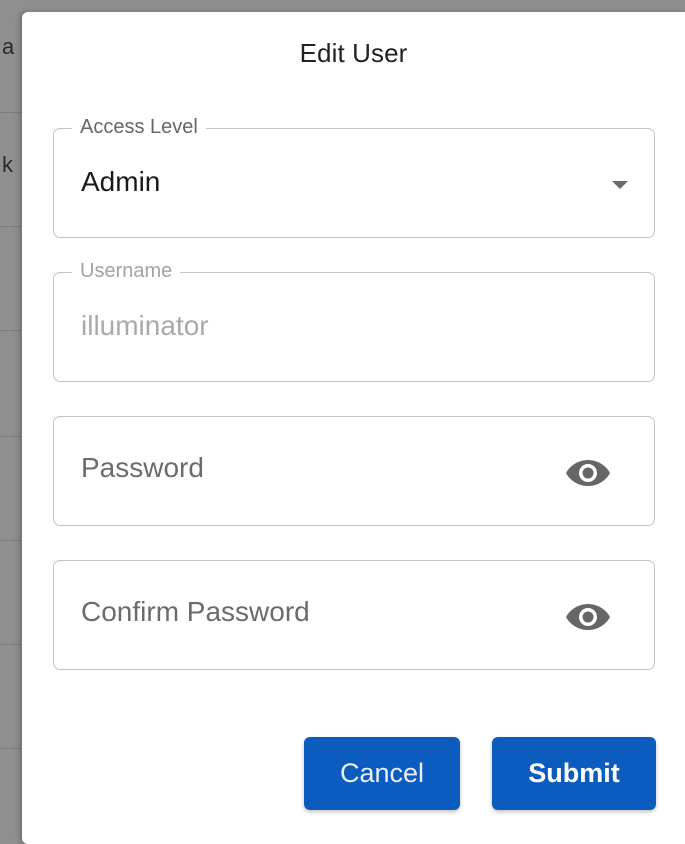 The image size is (685, 844). I want to click on access-level-value: Admin, so click(121, 181).